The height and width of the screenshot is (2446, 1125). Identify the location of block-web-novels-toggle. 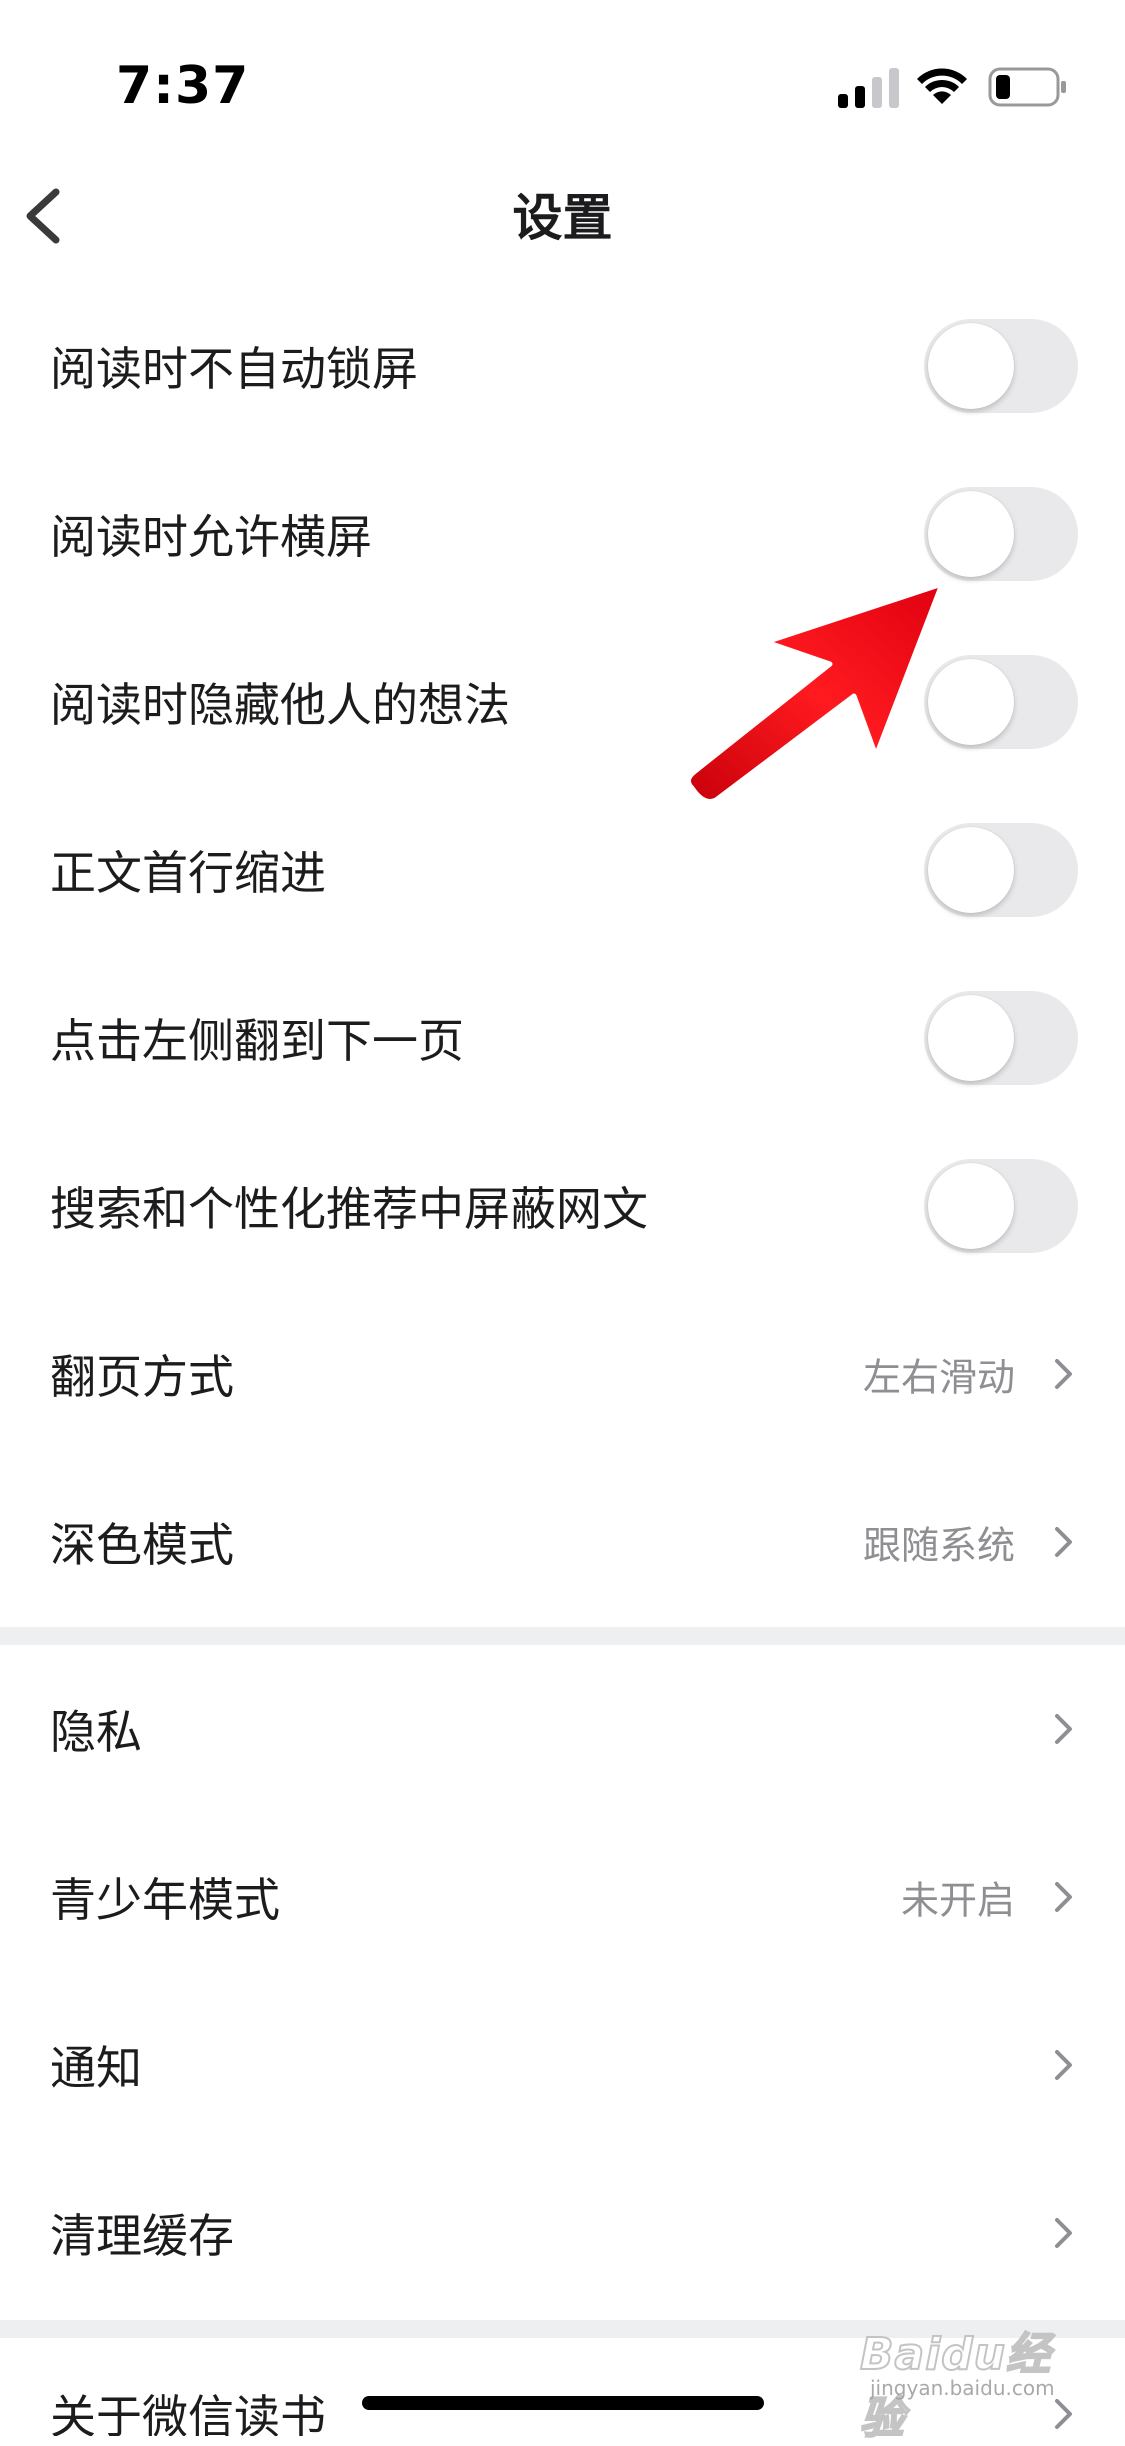
(1001, 1206).